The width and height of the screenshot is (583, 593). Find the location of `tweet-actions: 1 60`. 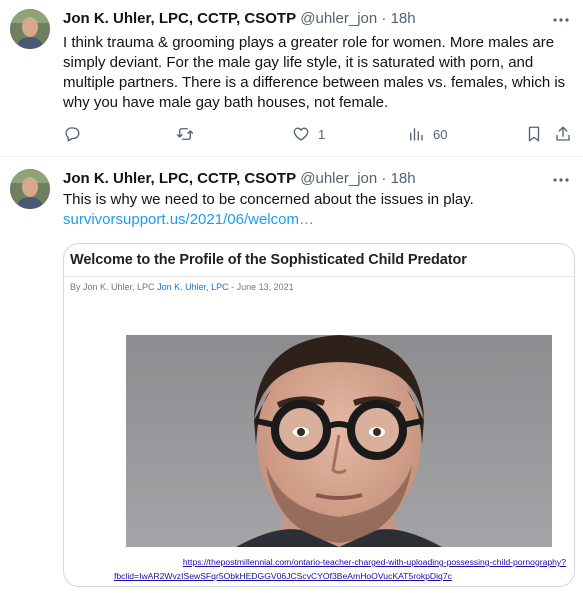

tweet-actions: 1 60 is located at coordinates (323, 134).